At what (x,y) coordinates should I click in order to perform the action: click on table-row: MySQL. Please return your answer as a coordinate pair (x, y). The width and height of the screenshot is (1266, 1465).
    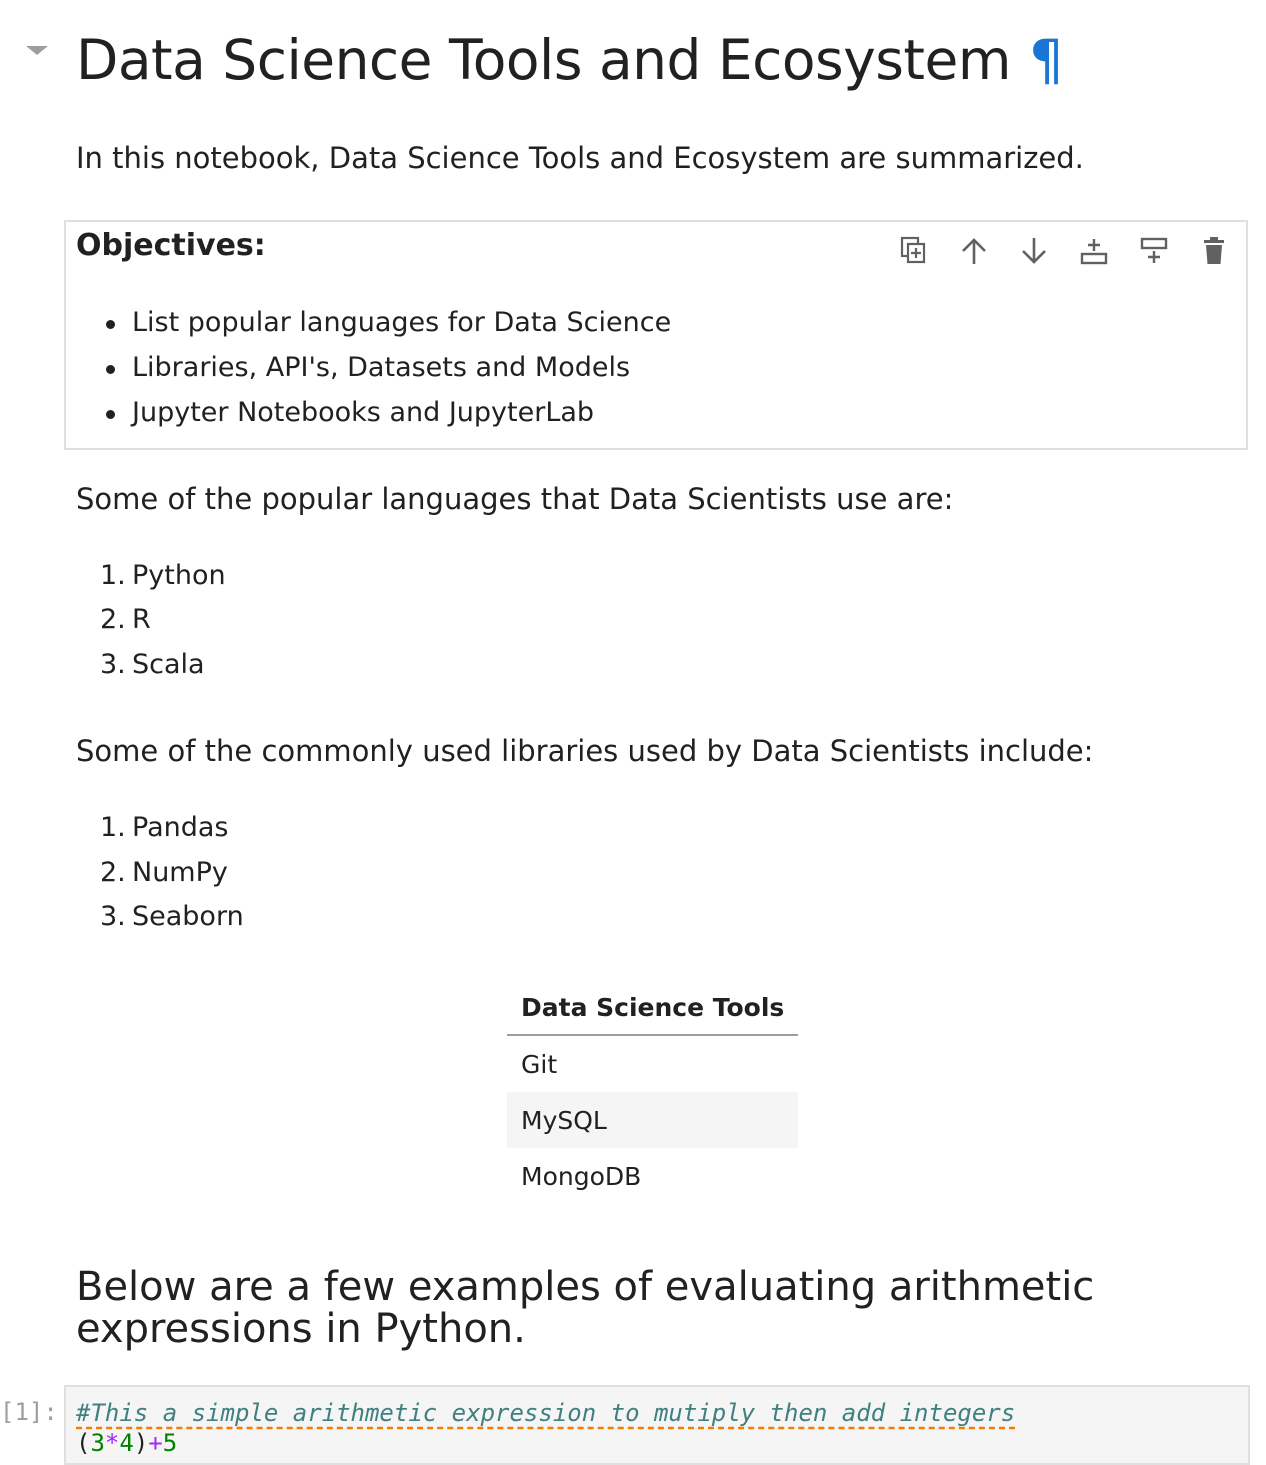
    Looking at the image, I should click on (653, 1120).